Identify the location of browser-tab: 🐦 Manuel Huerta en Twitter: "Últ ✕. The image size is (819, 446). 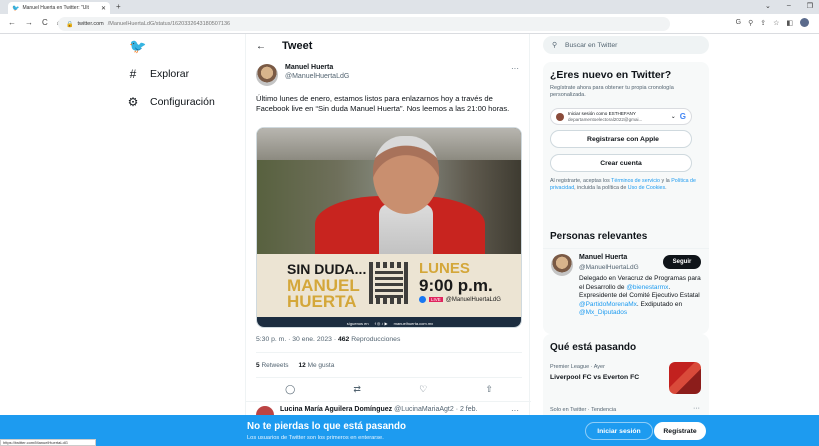
(59, 8).